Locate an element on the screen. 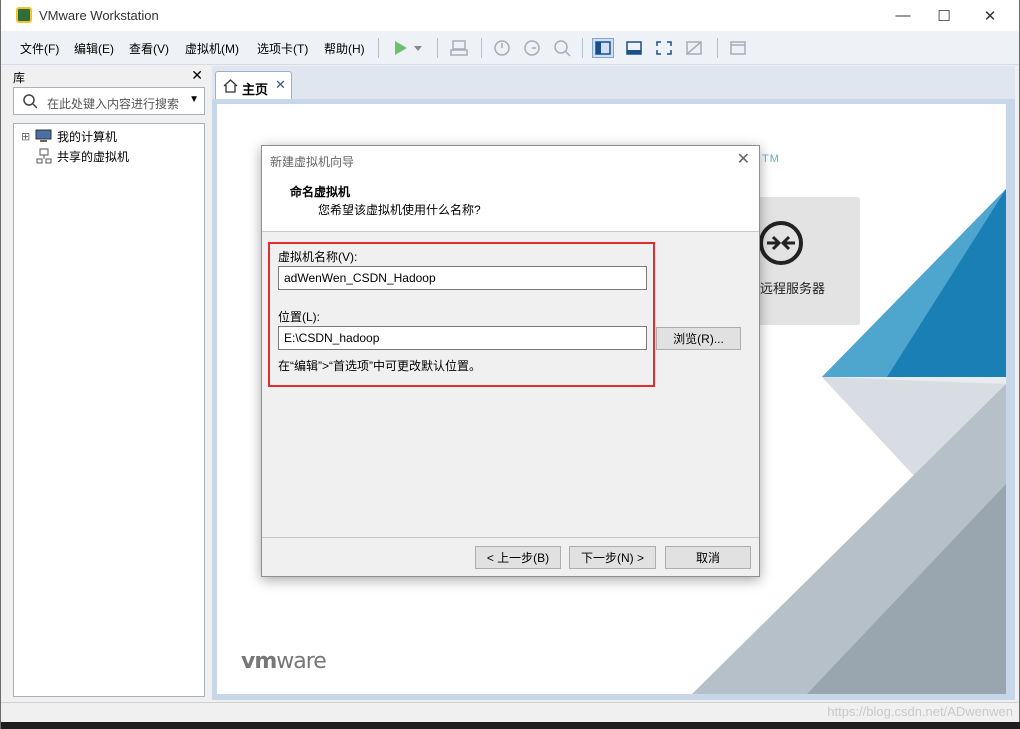 The height and width of the screenshot is (729, 1020). minimize-button: — is located at coordinates (903, 15).